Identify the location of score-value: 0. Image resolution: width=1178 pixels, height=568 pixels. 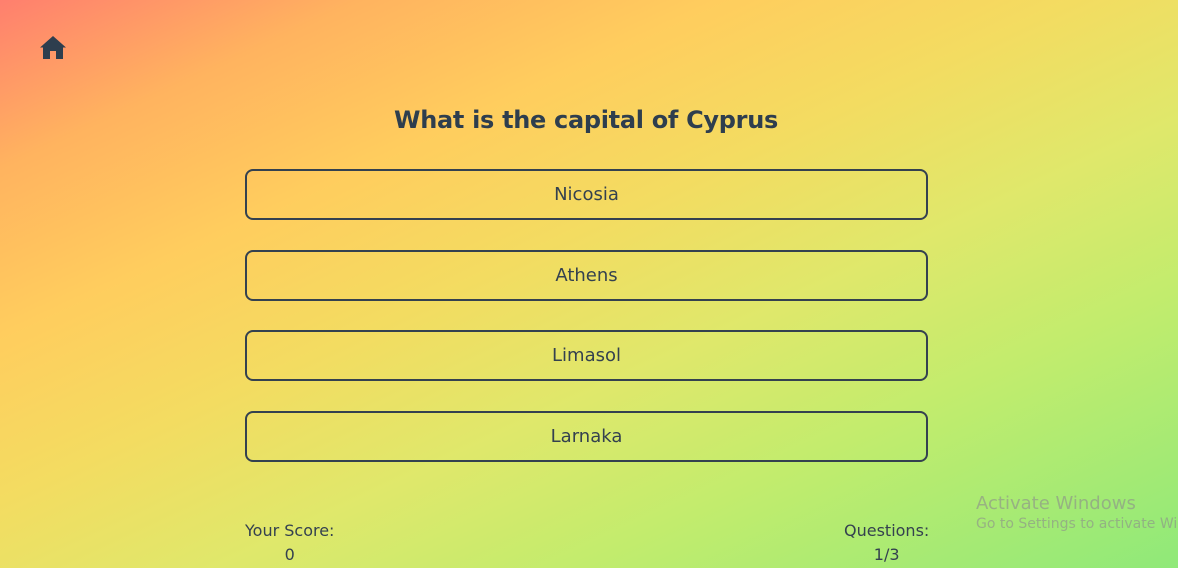
(289, 554).